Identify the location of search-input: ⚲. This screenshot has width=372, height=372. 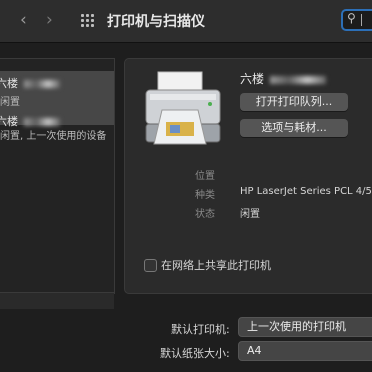
(356, 20).